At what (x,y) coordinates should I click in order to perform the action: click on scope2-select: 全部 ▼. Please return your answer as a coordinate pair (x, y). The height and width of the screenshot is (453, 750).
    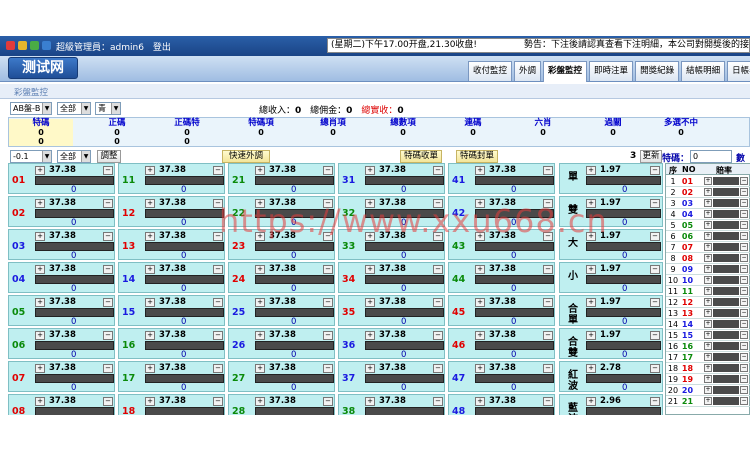
    Looking at the image, I should click on (74, 156).